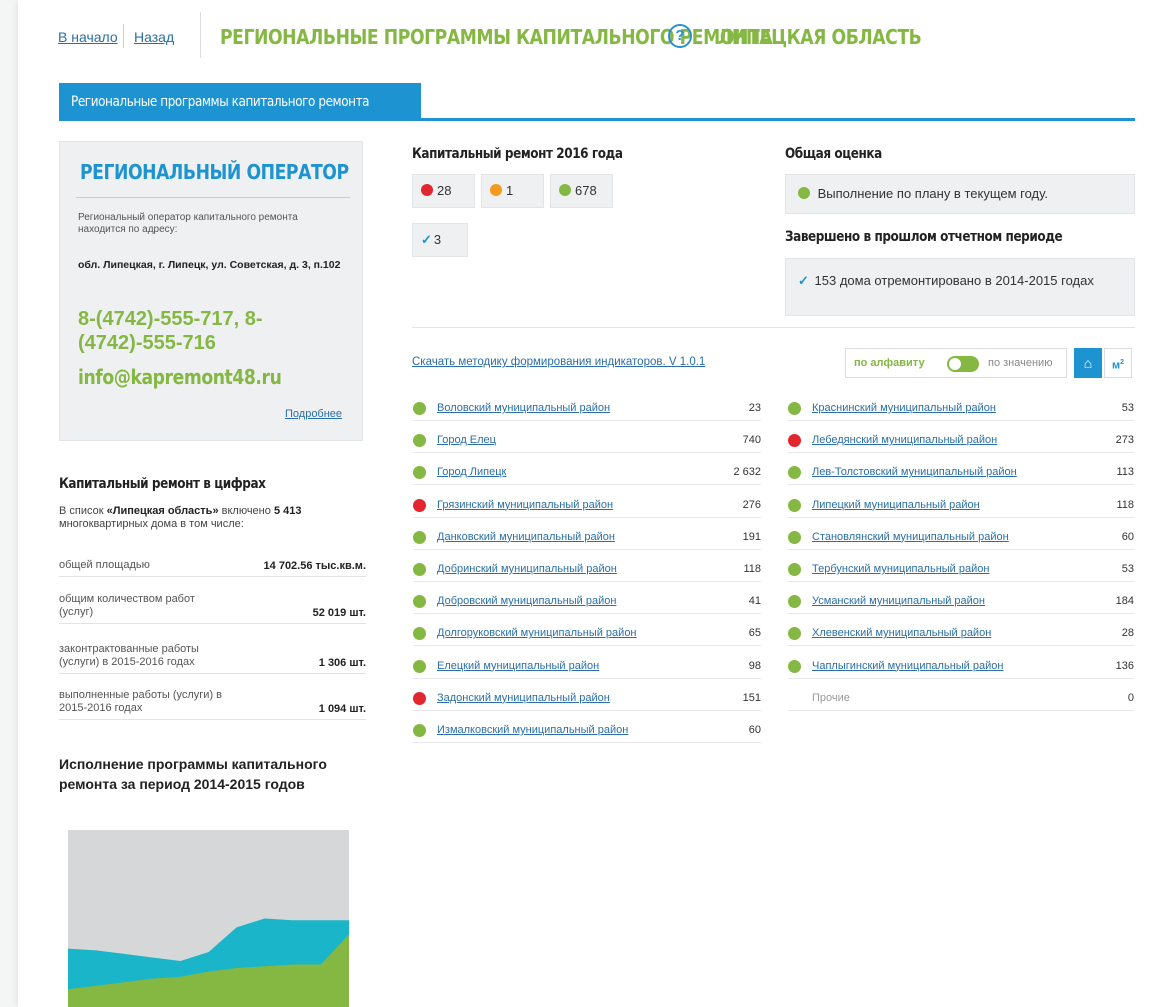 This screenshot has width=1163, height=1007. What do you see at coordinates (910, 537) in the screenshot?
I see `district-name-link: Становлянский муниципальный район` at bounding box center [910, 537].